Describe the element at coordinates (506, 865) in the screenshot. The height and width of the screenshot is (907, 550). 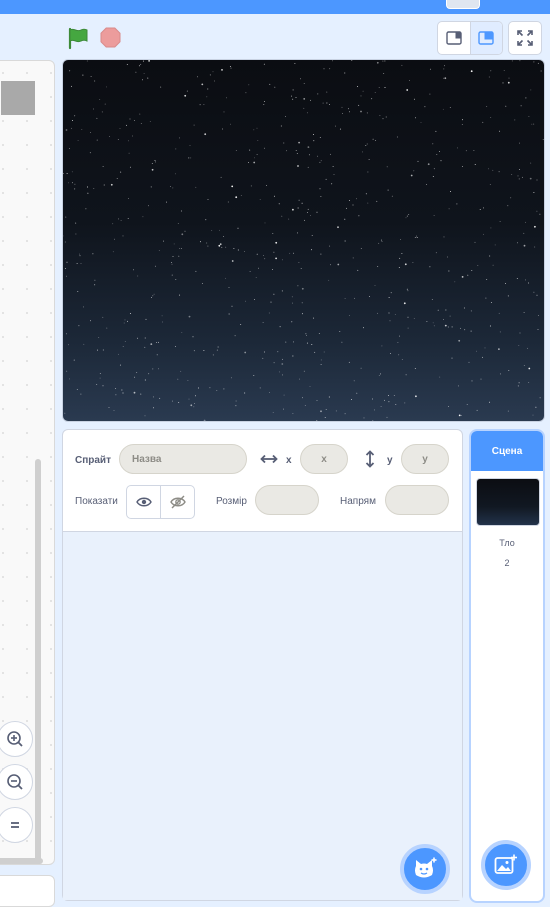
I see `choose-backdrop-button` at that location.